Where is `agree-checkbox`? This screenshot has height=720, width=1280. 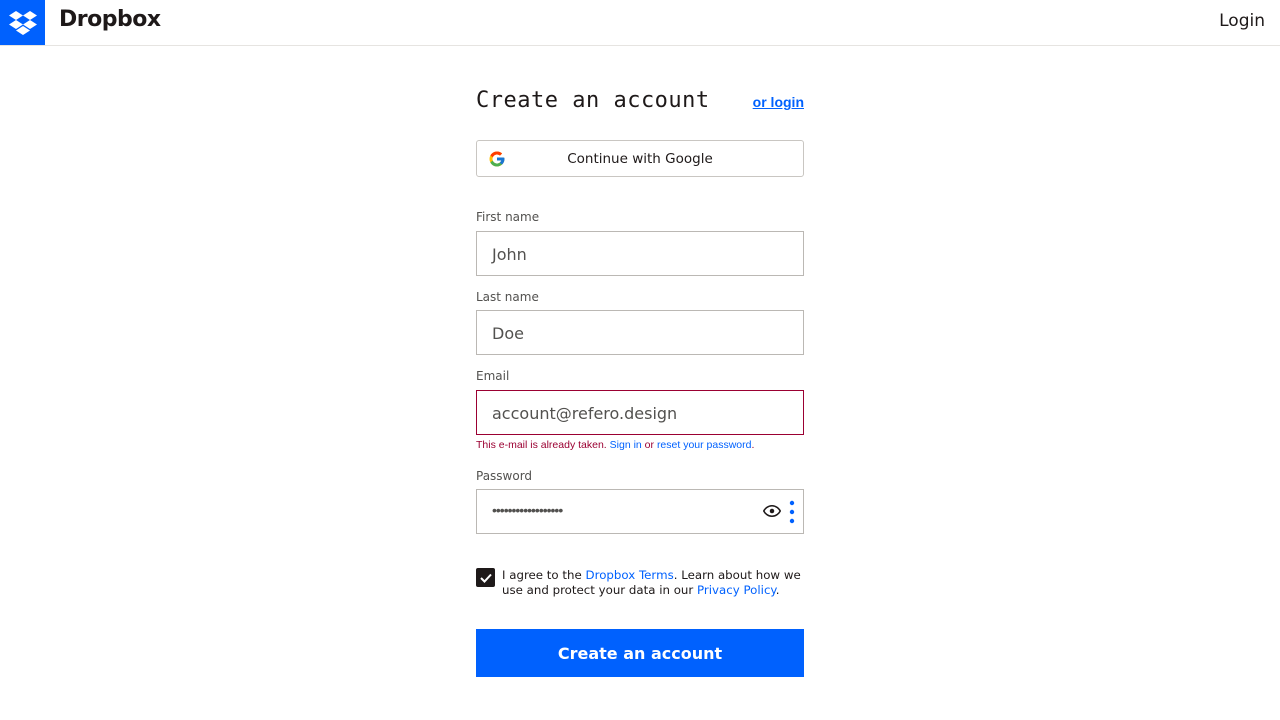 agree-checkbox is located at coordinates (485, 577).